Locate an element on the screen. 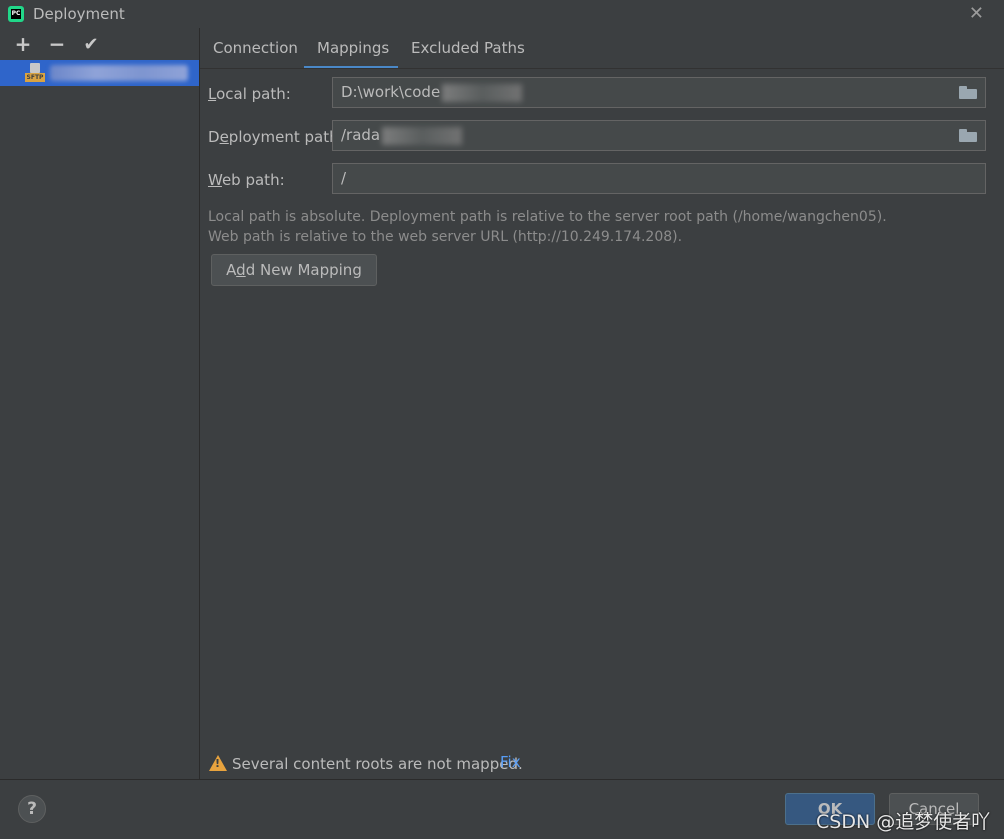  remove-server-button: − is located at coordinates (57, 44).